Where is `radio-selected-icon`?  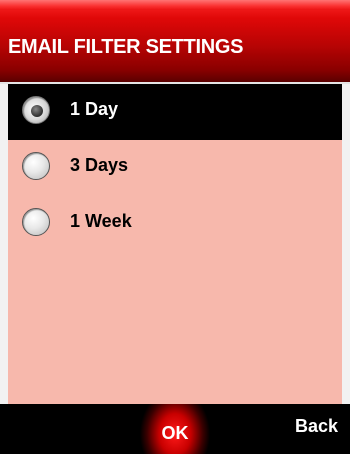 radio-selected-icon is located at coordinates (36, 110).